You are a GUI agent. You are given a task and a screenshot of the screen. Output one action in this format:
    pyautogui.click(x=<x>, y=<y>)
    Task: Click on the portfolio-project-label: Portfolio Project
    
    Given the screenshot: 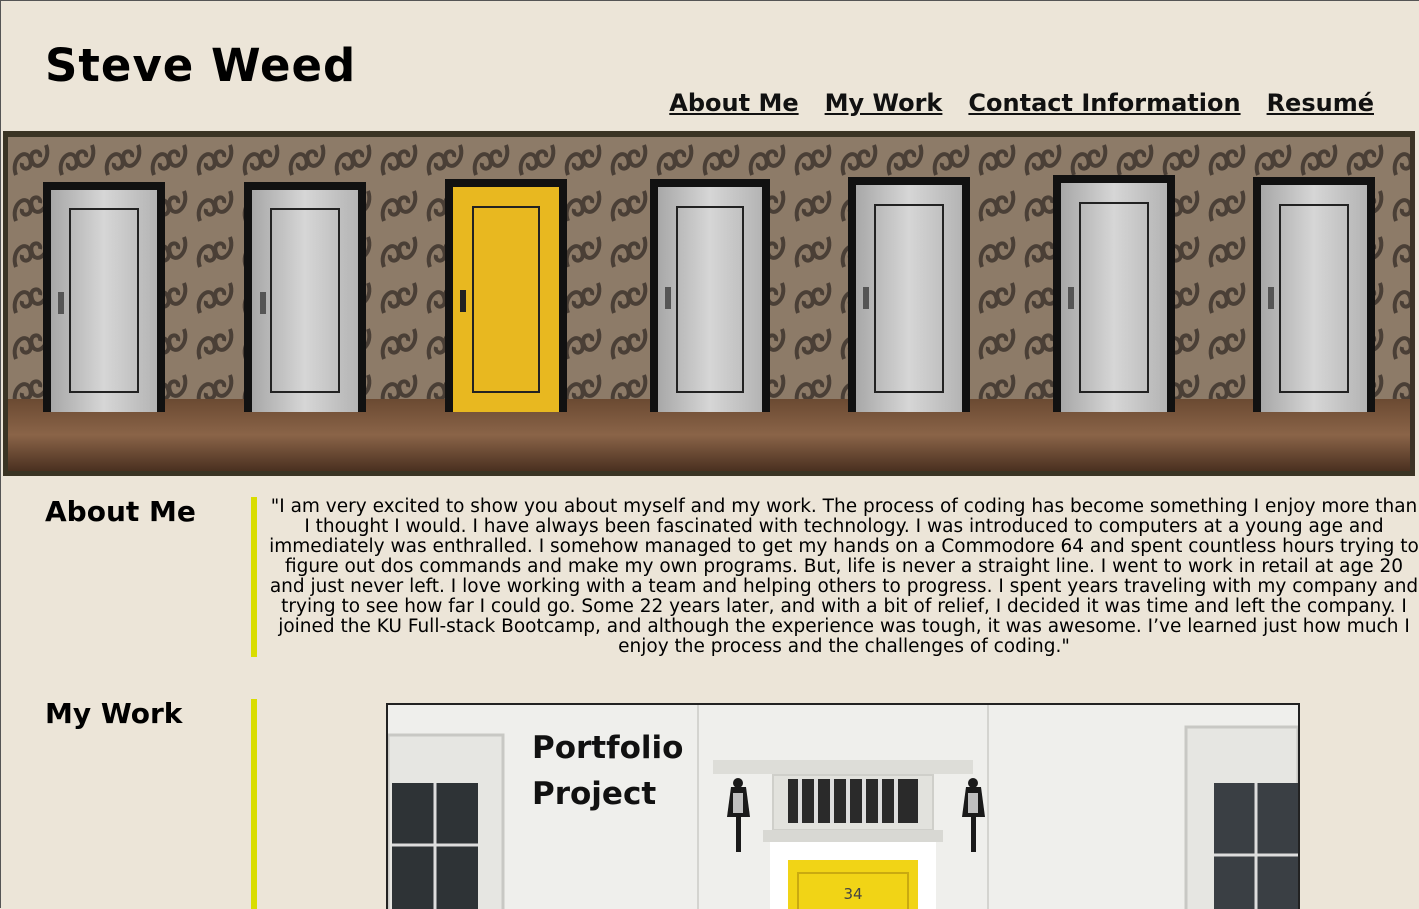 What is the action you would take?
    pyautogui.click(x=608, y=771)
    